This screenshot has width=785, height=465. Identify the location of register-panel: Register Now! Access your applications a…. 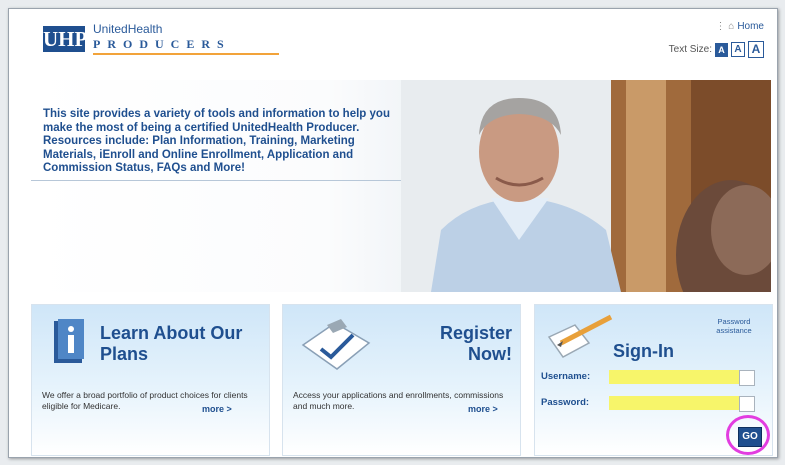
(401, 380).